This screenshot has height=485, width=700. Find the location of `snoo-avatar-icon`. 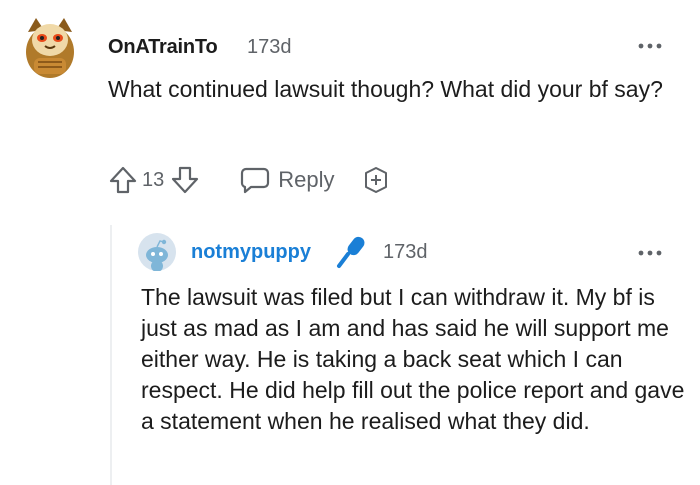

snoo-avatar-icon is located at coordinates (157, 252).